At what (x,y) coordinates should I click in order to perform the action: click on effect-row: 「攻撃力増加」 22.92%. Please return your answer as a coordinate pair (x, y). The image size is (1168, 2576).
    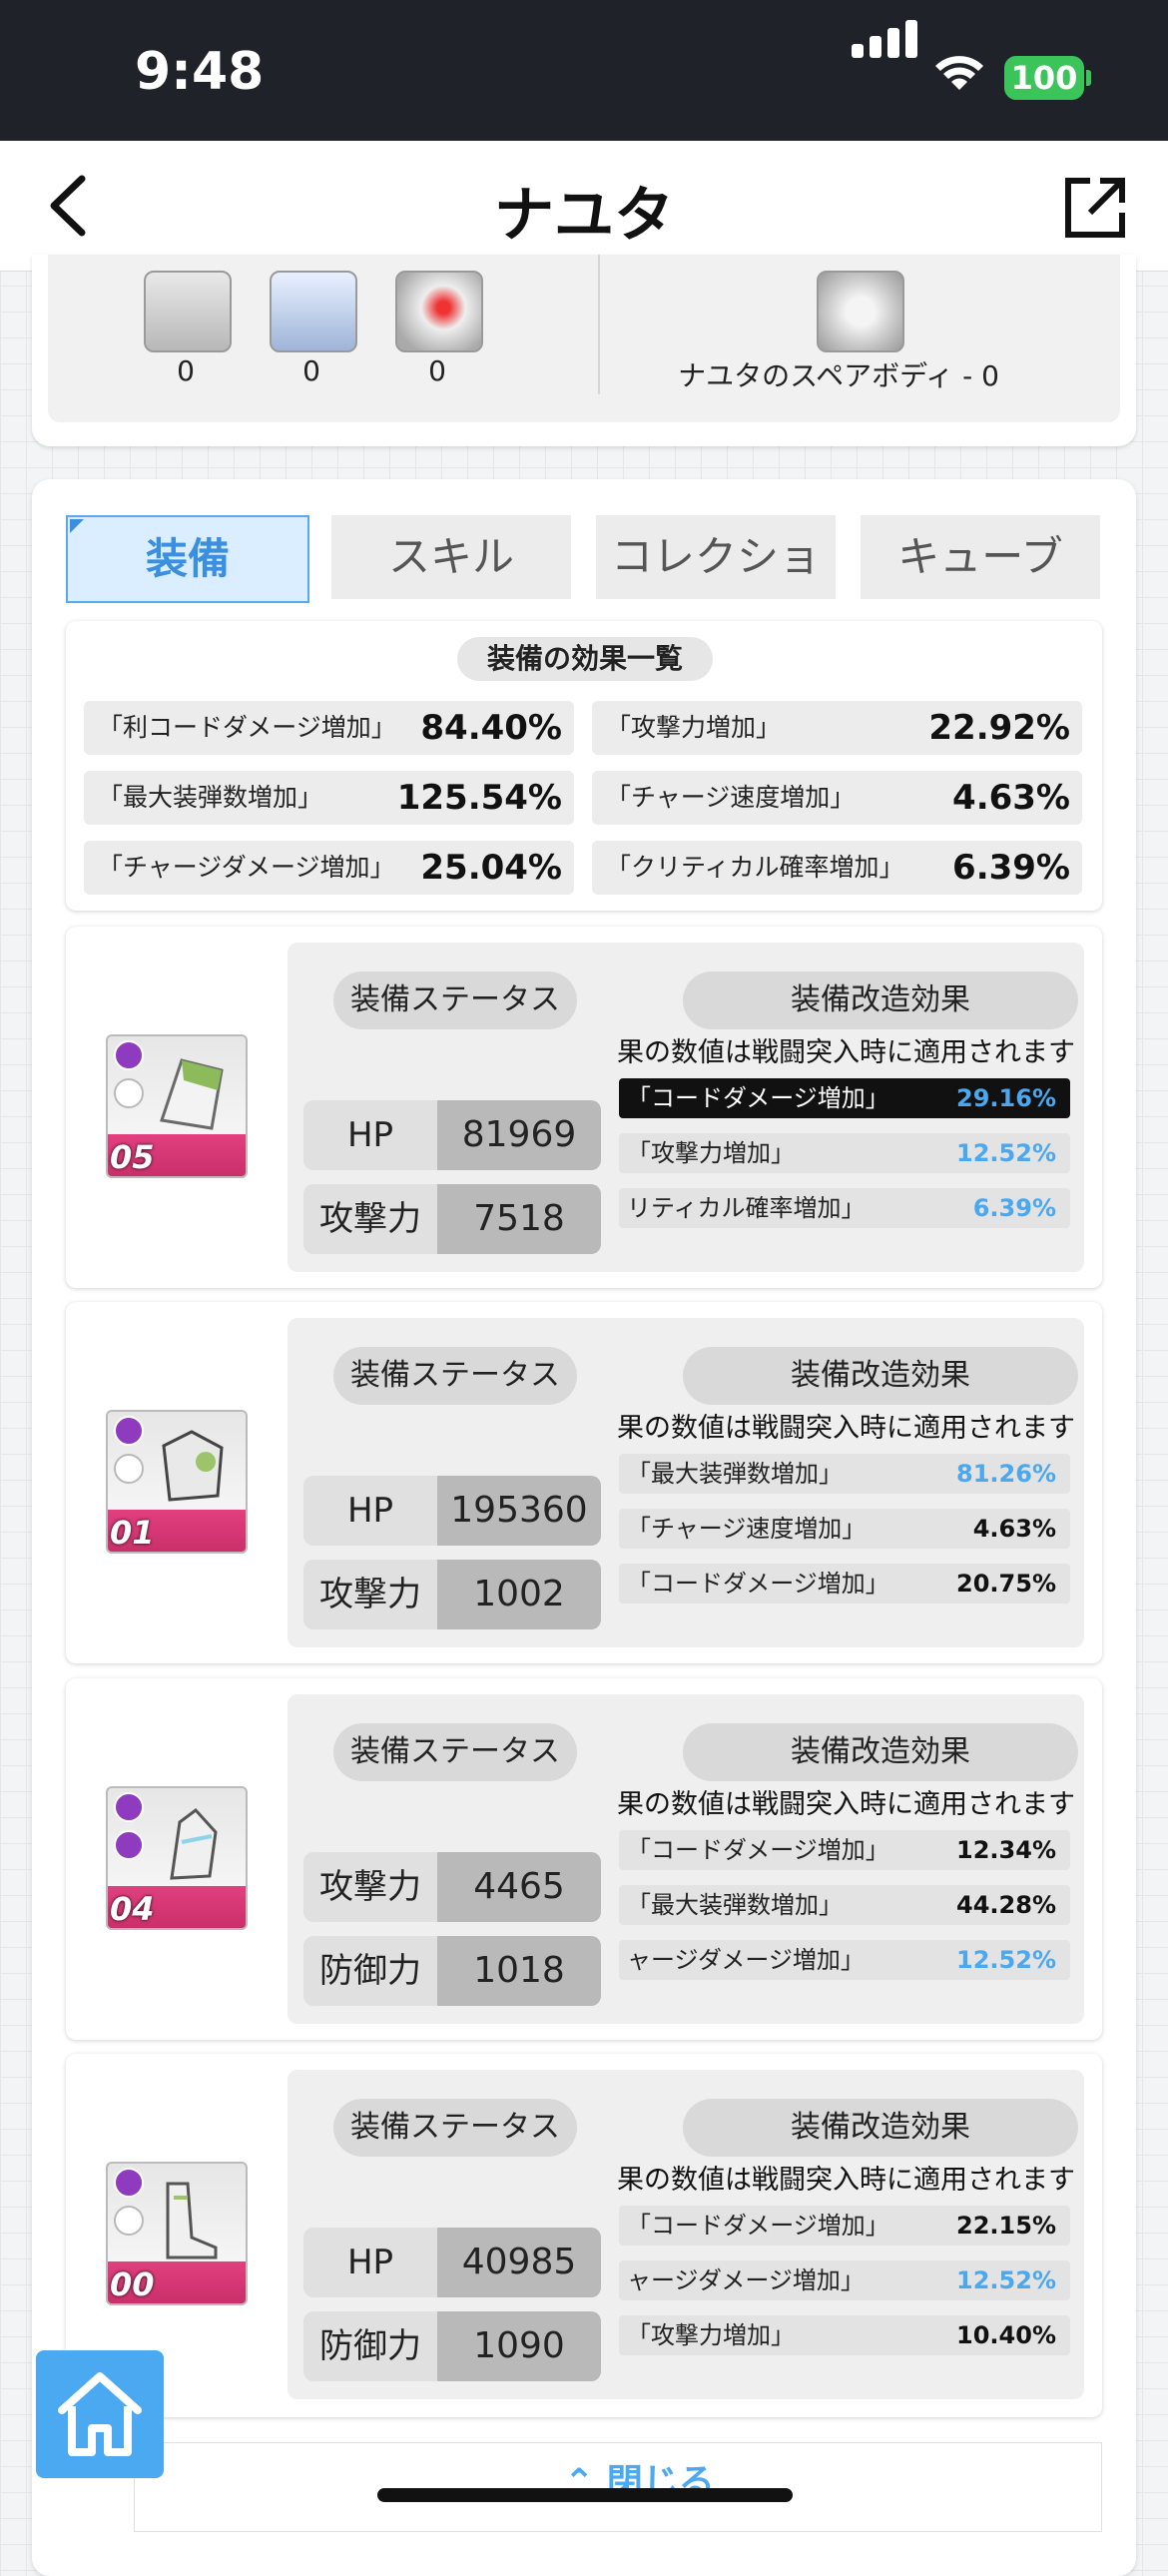
    Looking at the image, I should click on (837, 728).